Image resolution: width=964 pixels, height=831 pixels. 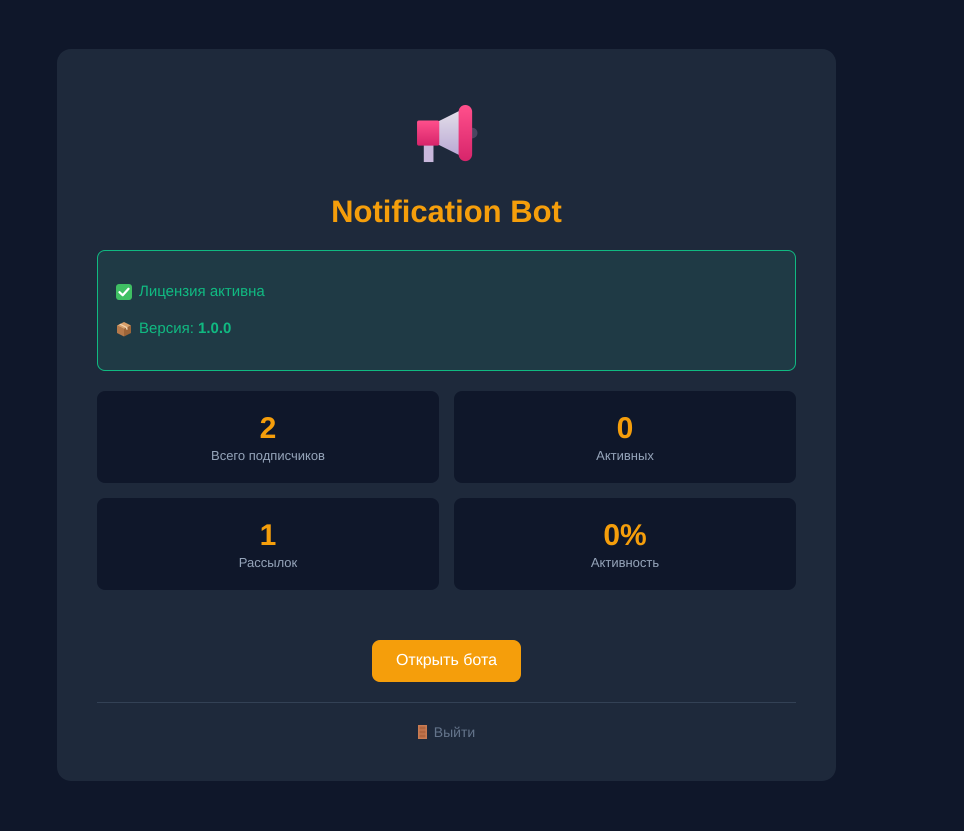 What do you see at coordinates (268, 456) in the screenshot?
I see `stat-label: Всего подписчиков` at bounding box center [268, 456].